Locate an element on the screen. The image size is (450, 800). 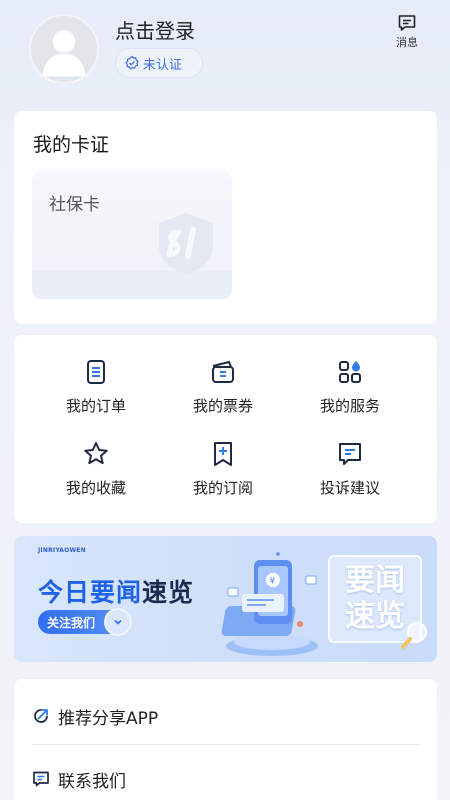
star-icon is located at coordinates (96, 453).